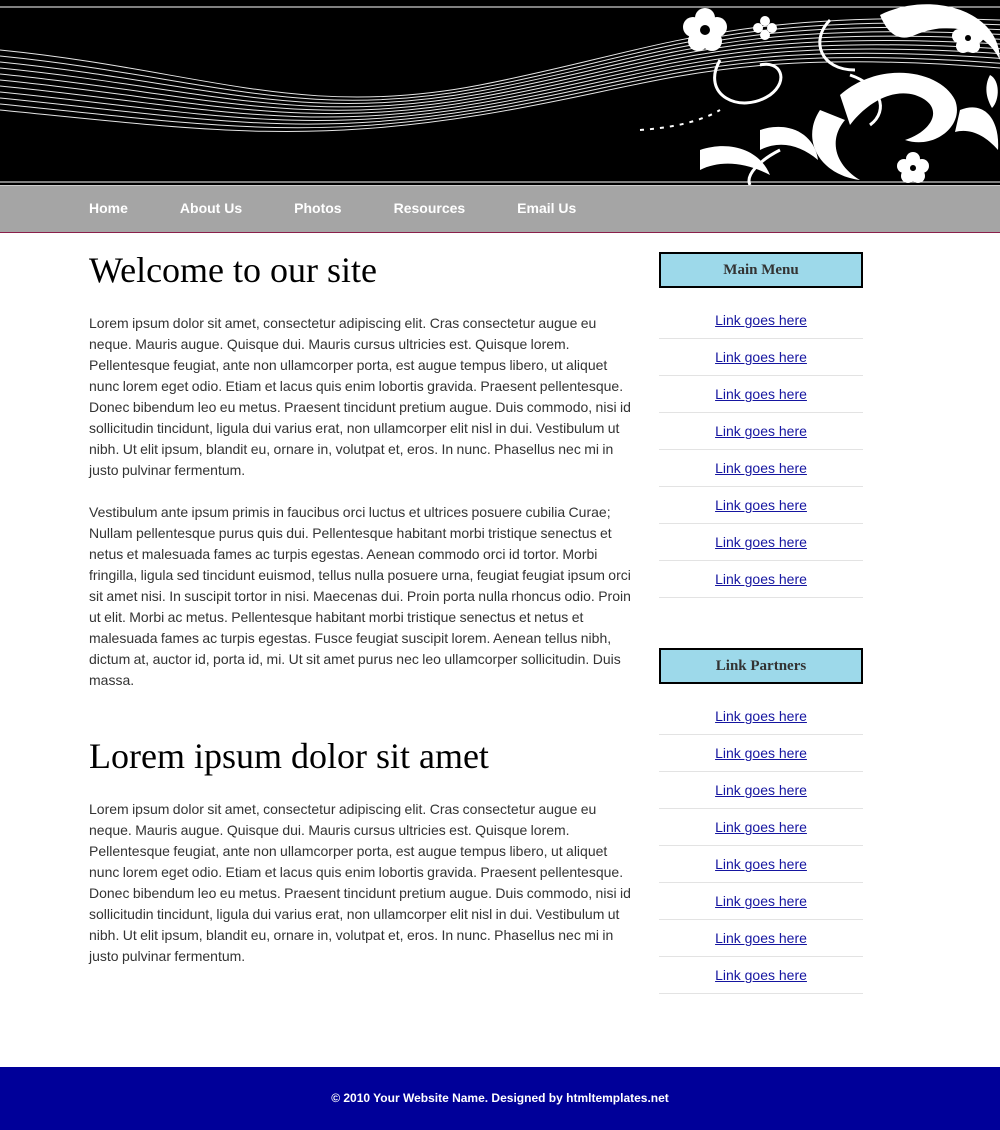 This screenshot has width=1000, height=1130. I want to click on nav-link-email-us: Email Us, so click(546, 208).